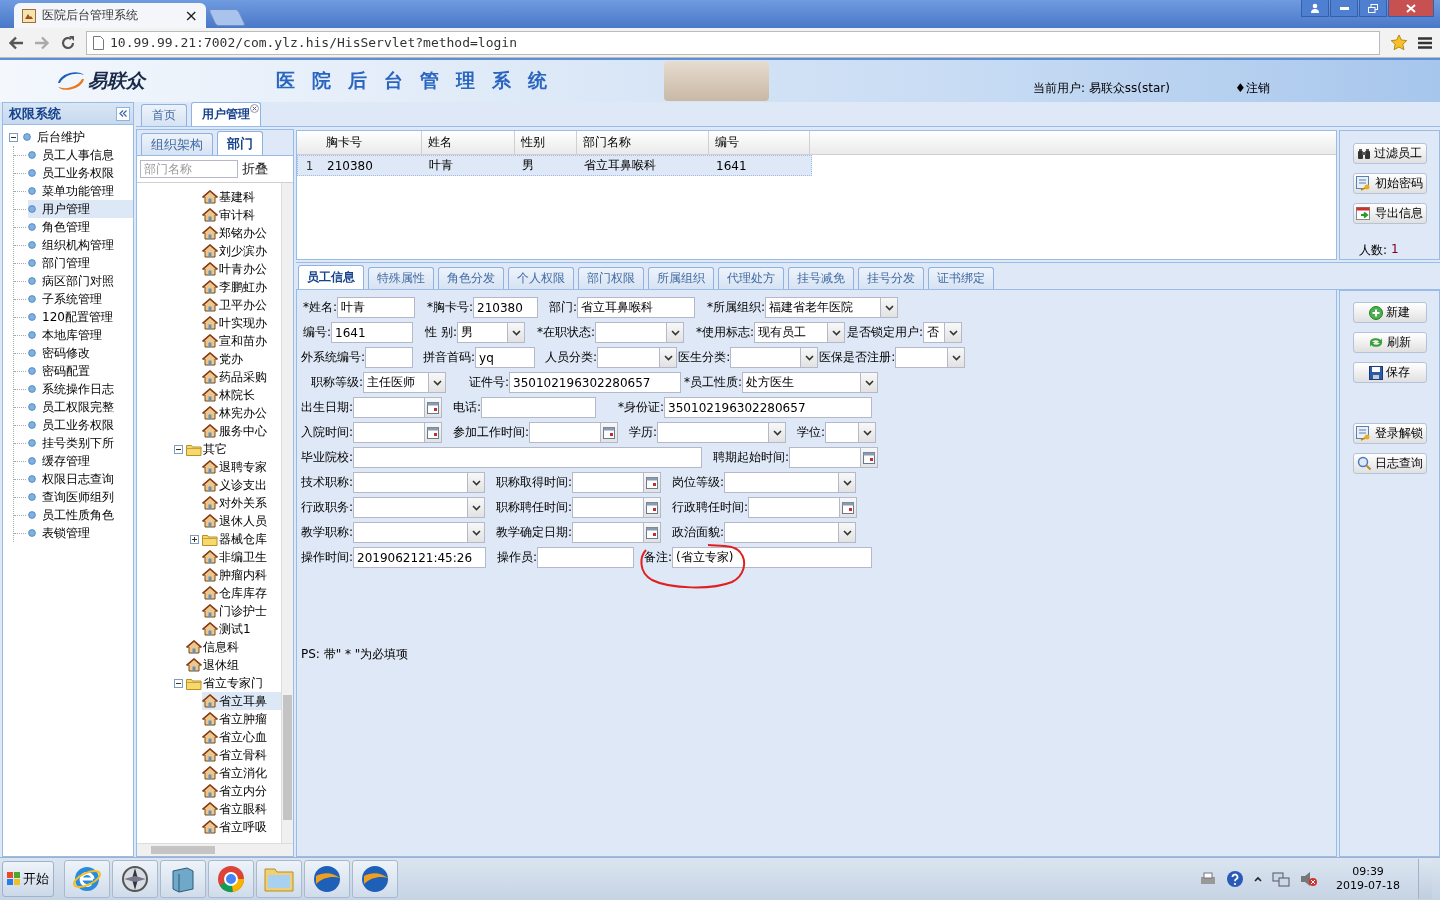 This screenshot has width=1440, height=900. Describe the element at coordinates (80, 353) in the screenshot. I see `menu-item: 密码修改` at that location.